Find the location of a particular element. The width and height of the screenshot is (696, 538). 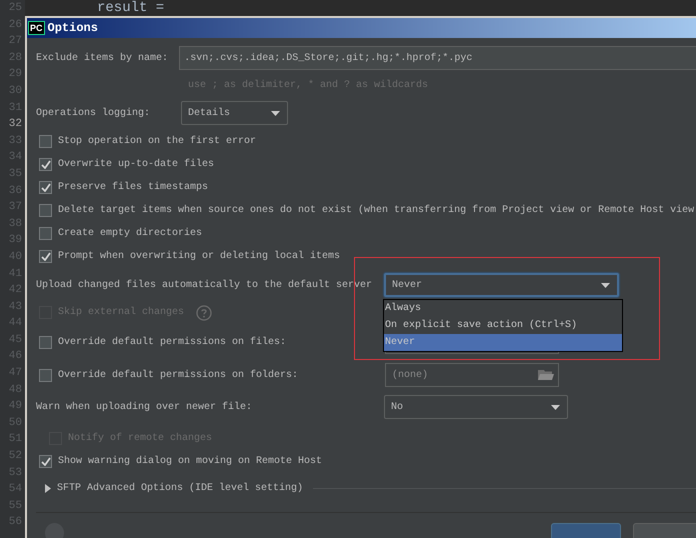

app-icon: PC is located at coordinates (36, 28).